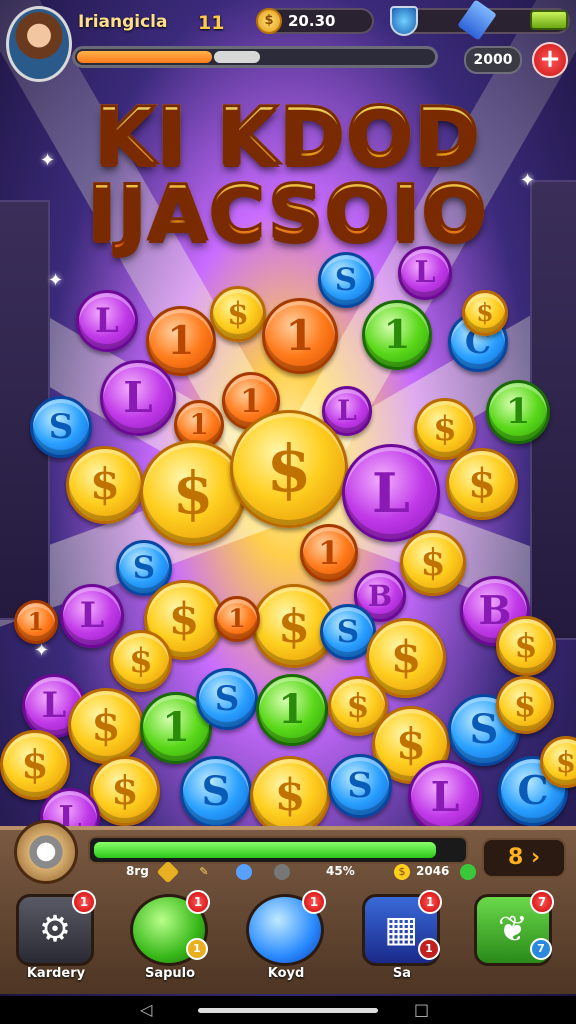  Describe the element at coordinates (515, 857) in the screenshot. I see `multiplier-value: 8` at that location.